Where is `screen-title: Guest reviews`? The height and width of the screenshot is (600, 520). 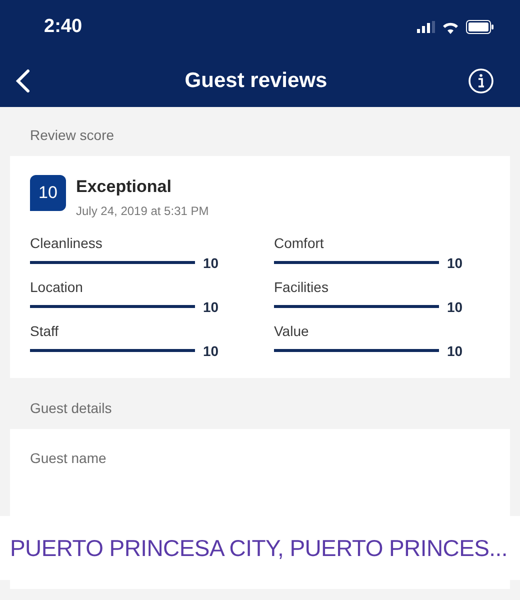 screen-title: Guest reviews is located at coordinates (256, 81).